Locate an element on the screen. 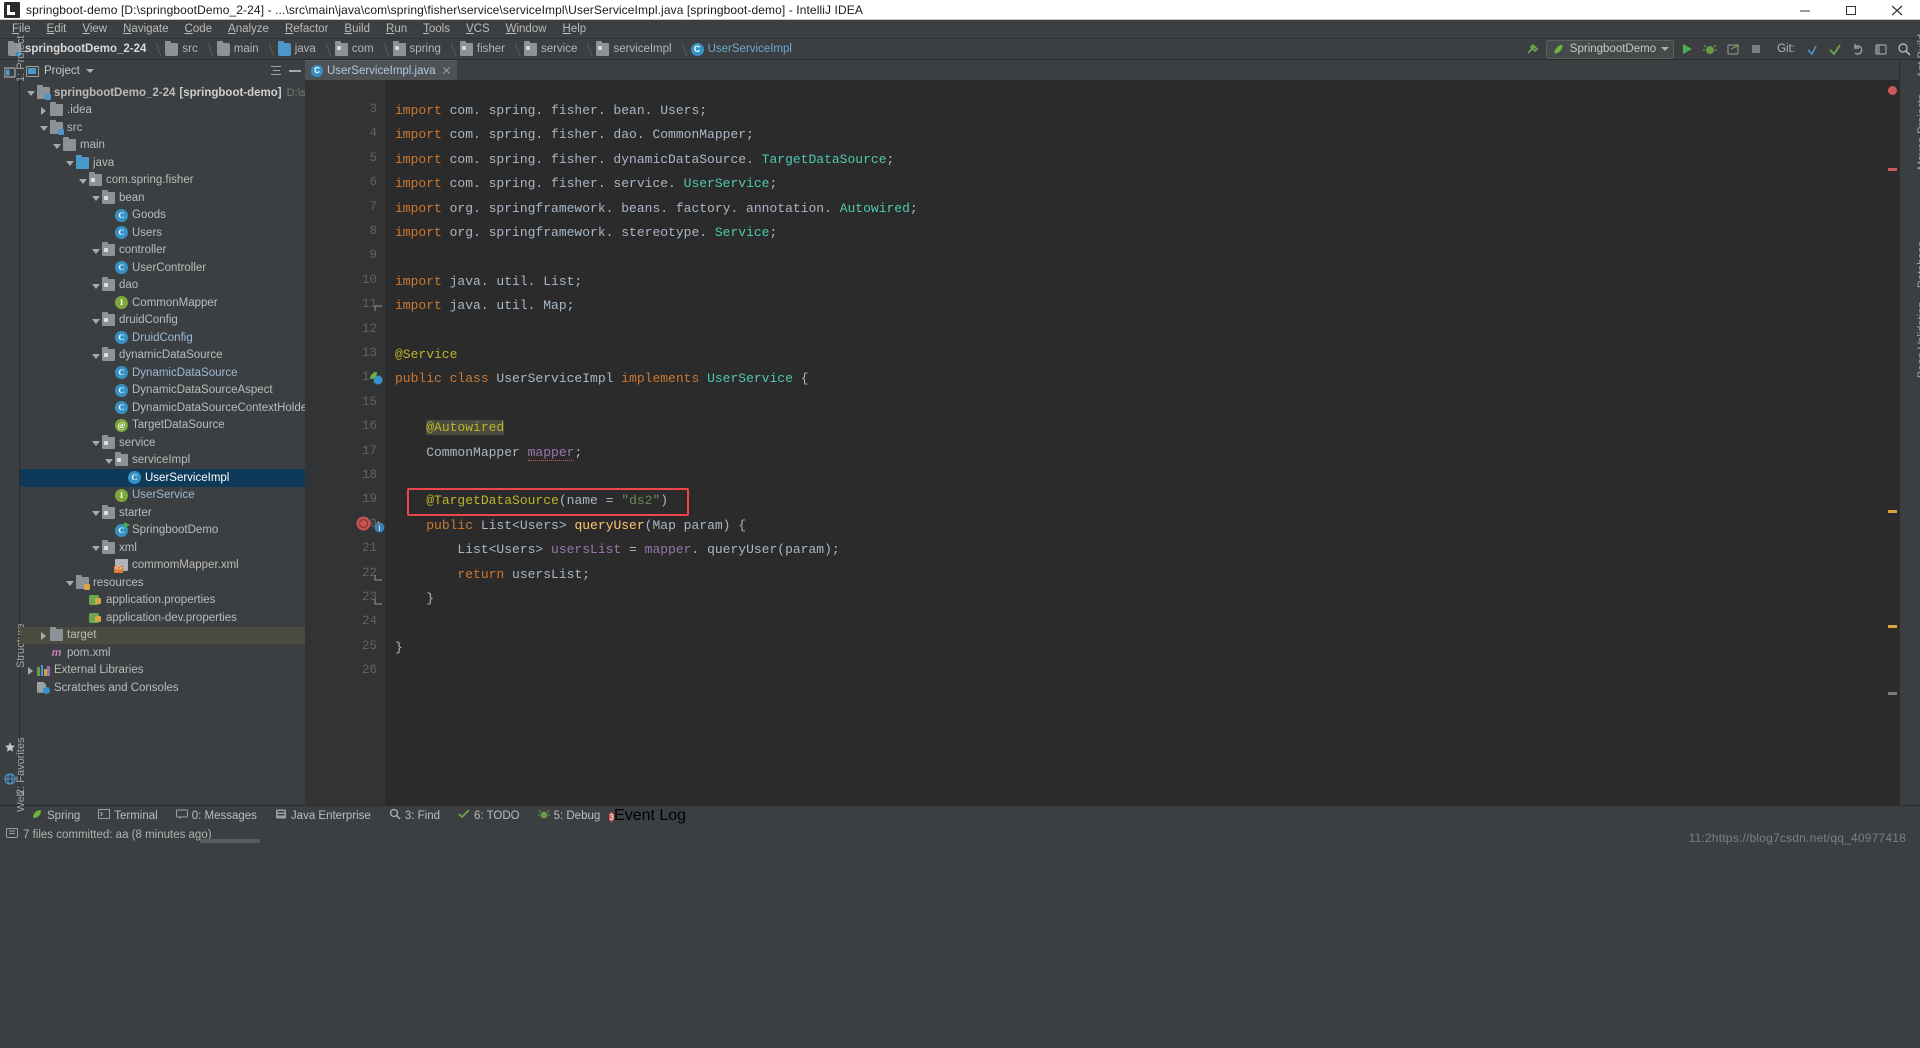 The width and height of the screenshot is (1920, 1048). git-commit-icon is located at coordinates (1835, 49).